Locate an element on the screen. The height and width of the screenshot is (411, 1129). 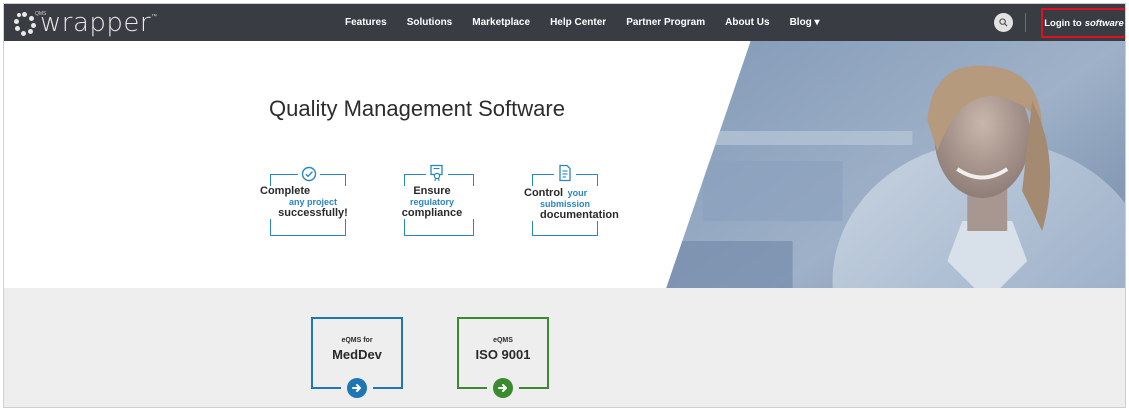
nav-item-help-center: Help Center is located at coordinates (578, 22).